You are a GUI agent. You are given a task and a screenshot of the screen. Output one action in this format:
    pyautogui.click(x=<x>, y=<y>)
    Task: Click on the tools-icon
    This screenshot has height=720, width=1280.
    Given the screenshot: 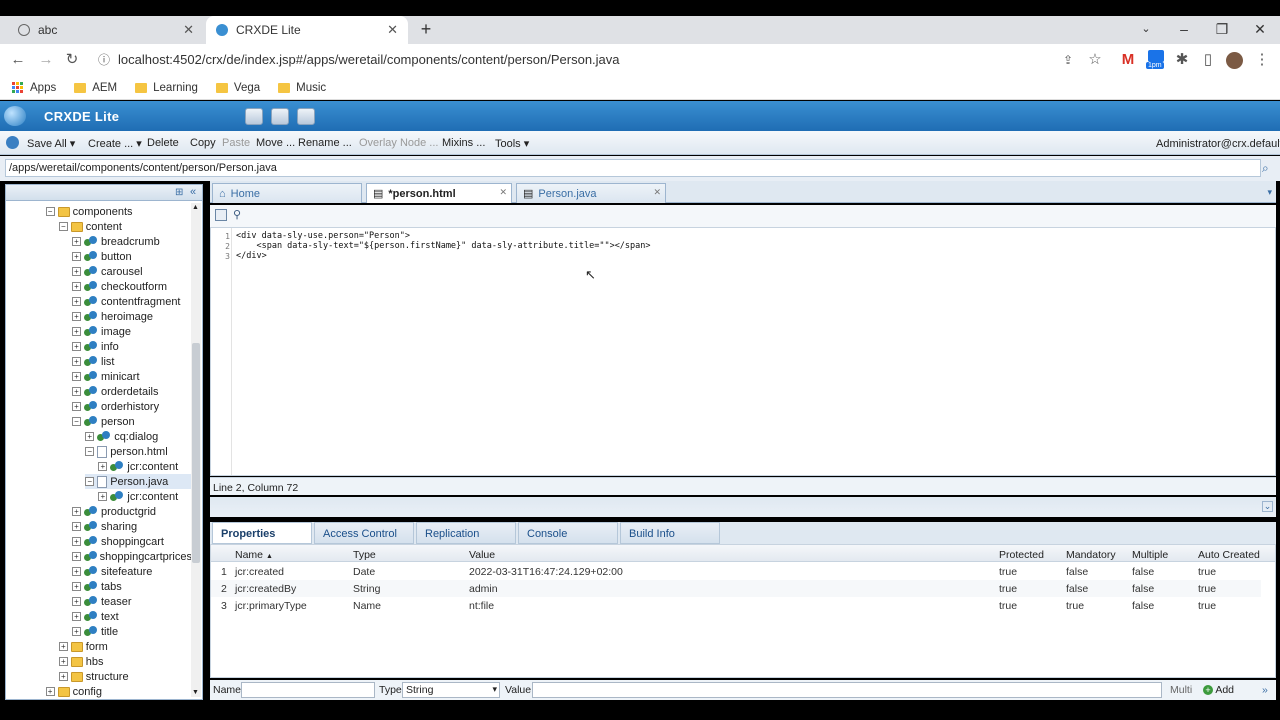 What is the action you would take?
    pyautogui.click(x=254, y=116)
    